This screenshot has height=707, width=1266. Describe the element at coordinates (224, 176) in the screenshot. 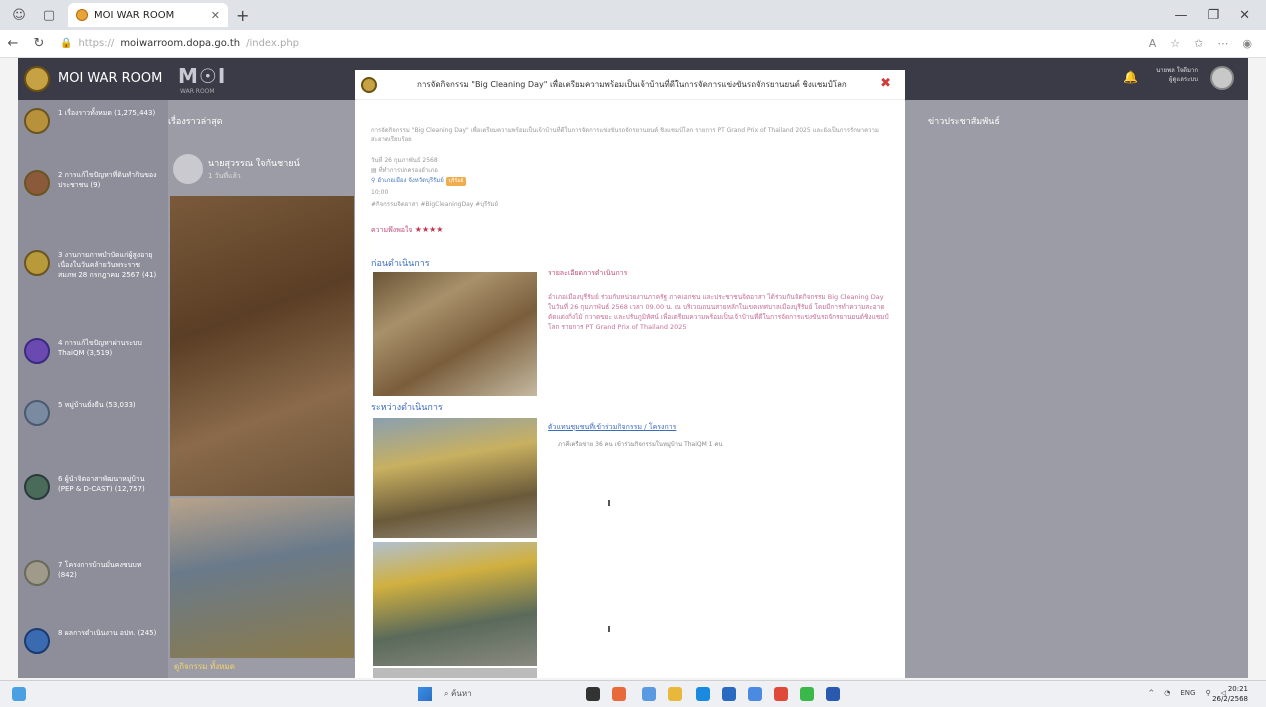

I see `post-time: 1 วันที่แล้ว` at that location.